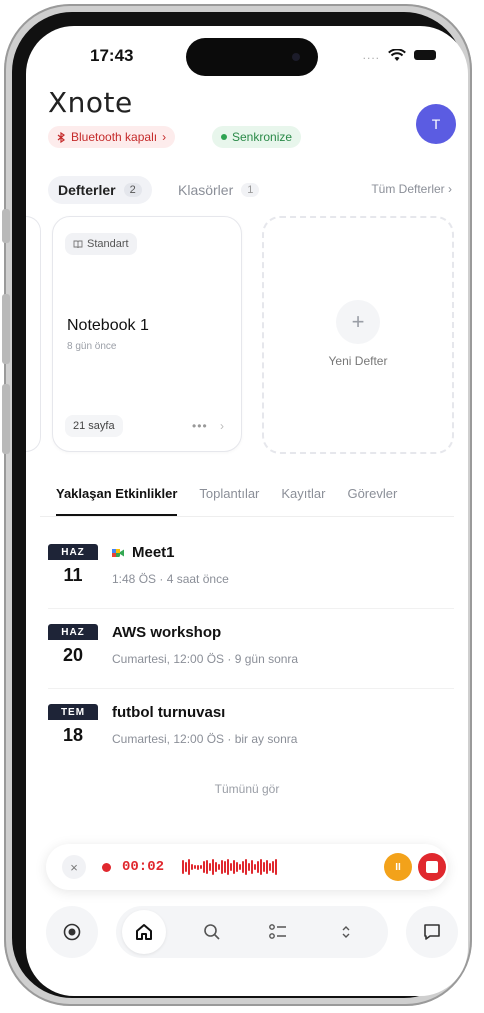 This screenshot has width=484, height=1013. What do you see at coordinates (61, 137) in the screenshot?
I see `bluetooth-off-icon` at bounding box center [61, 137].